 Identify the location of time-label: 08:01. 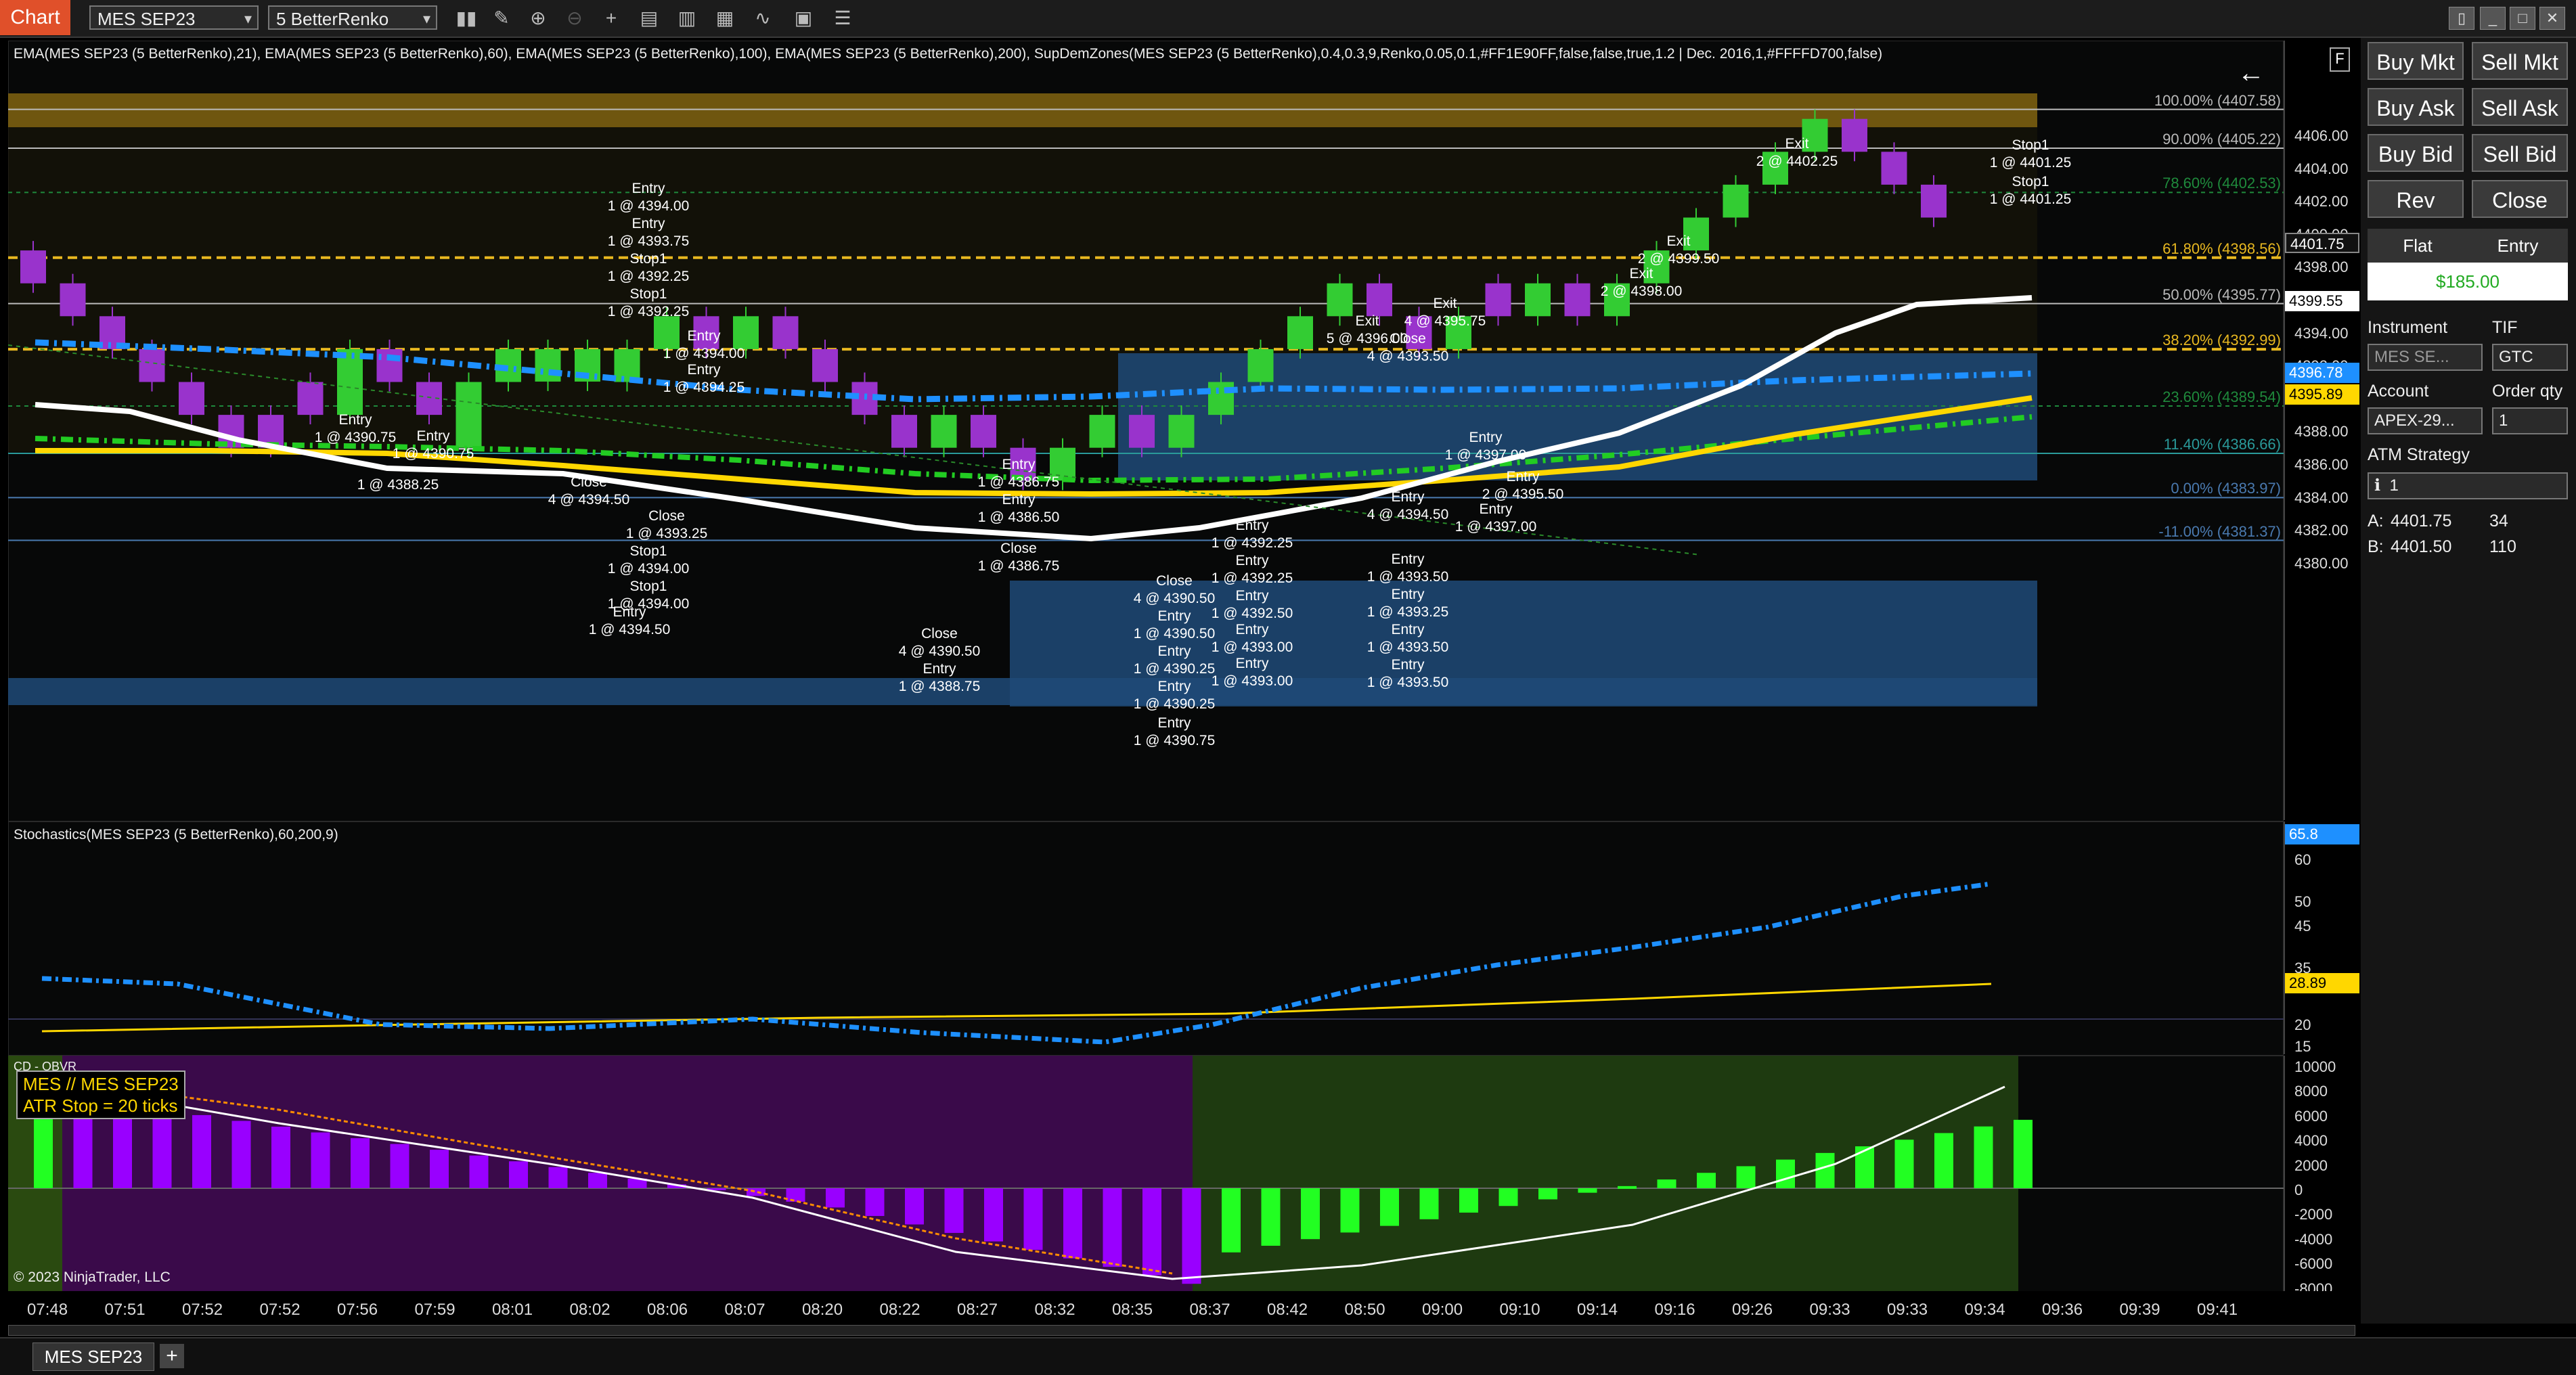
(512, 1310).